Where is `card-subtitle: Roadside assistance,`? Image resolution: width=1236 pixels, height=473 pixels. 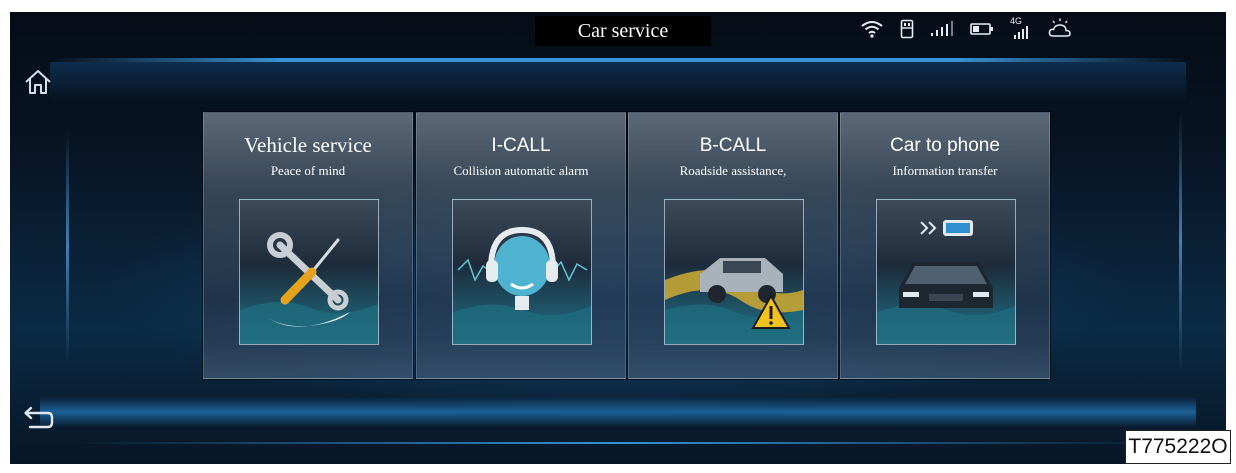 card-subtitle: Roadside assistance, is located at coordinates (733, 170).